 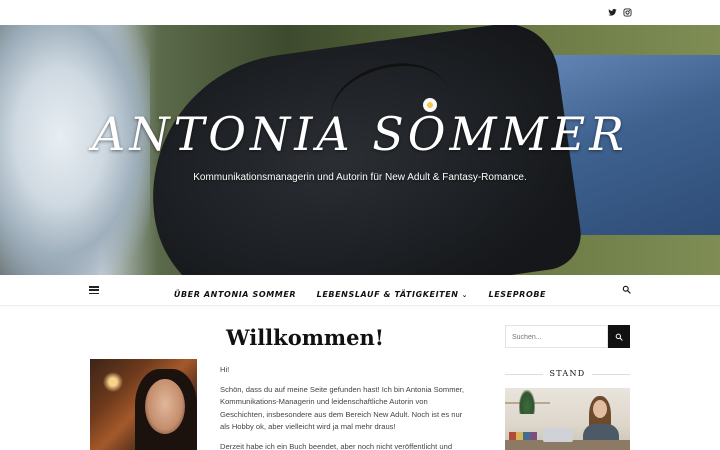 I want to click on nav-item-leseprobe: LESEPROBE, so click(x=518, y=294).